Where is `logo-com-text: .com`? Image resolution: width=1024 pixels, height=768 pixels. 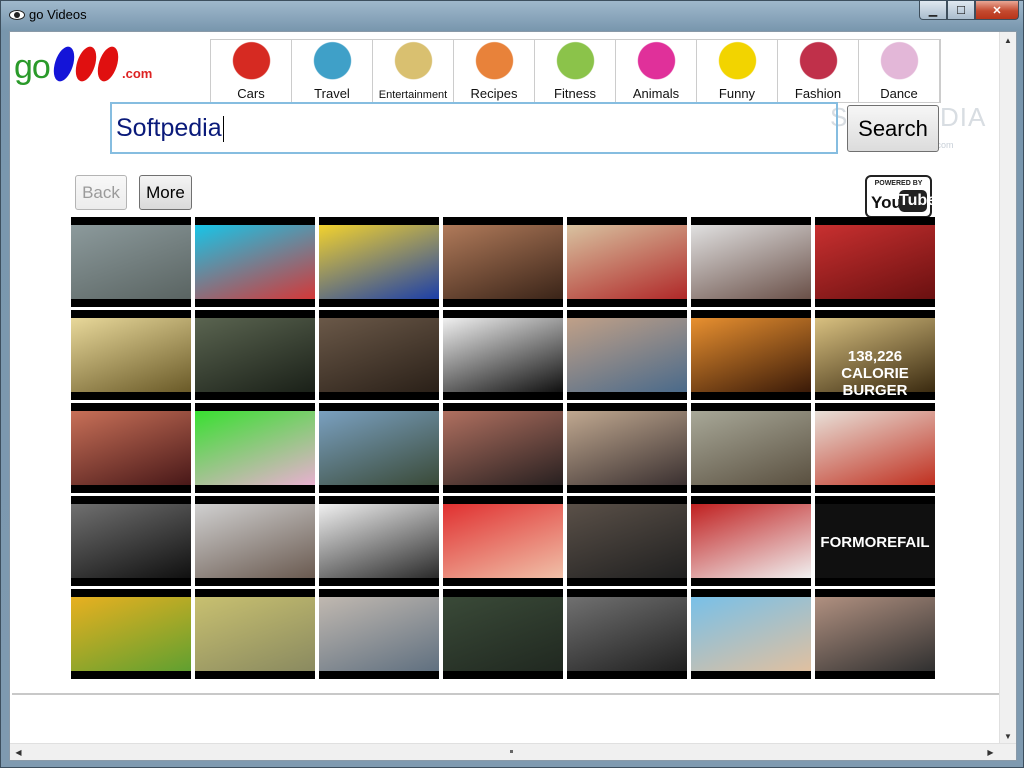
logo-com-text: .com is located at coordinates (137, 73).